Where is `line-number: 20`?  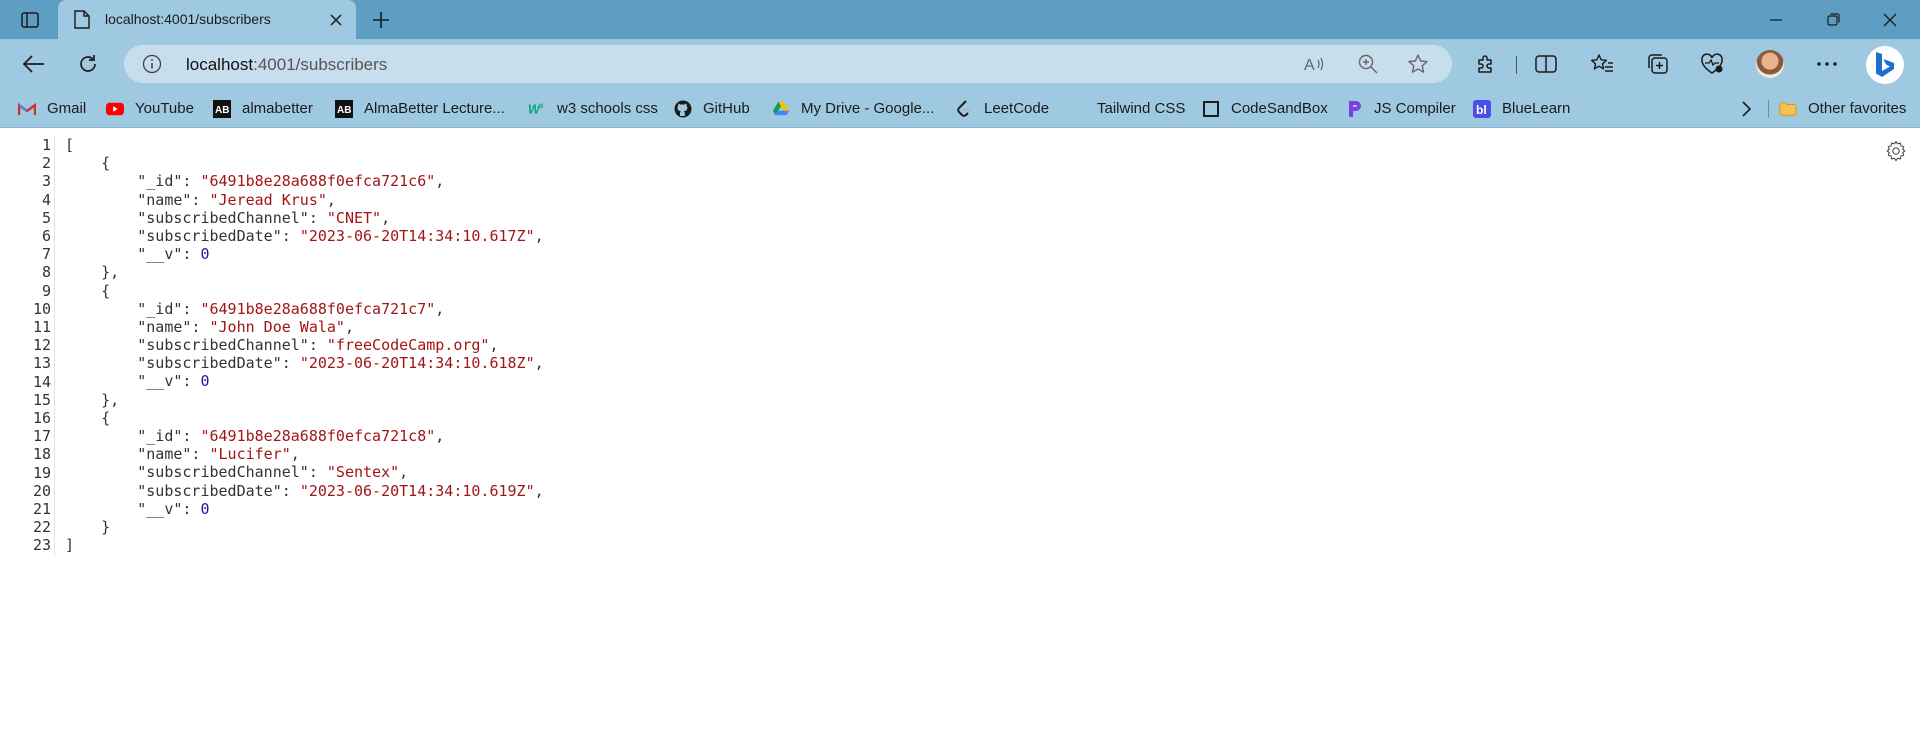
line-number: 20 is located at coordinates (41, 490).